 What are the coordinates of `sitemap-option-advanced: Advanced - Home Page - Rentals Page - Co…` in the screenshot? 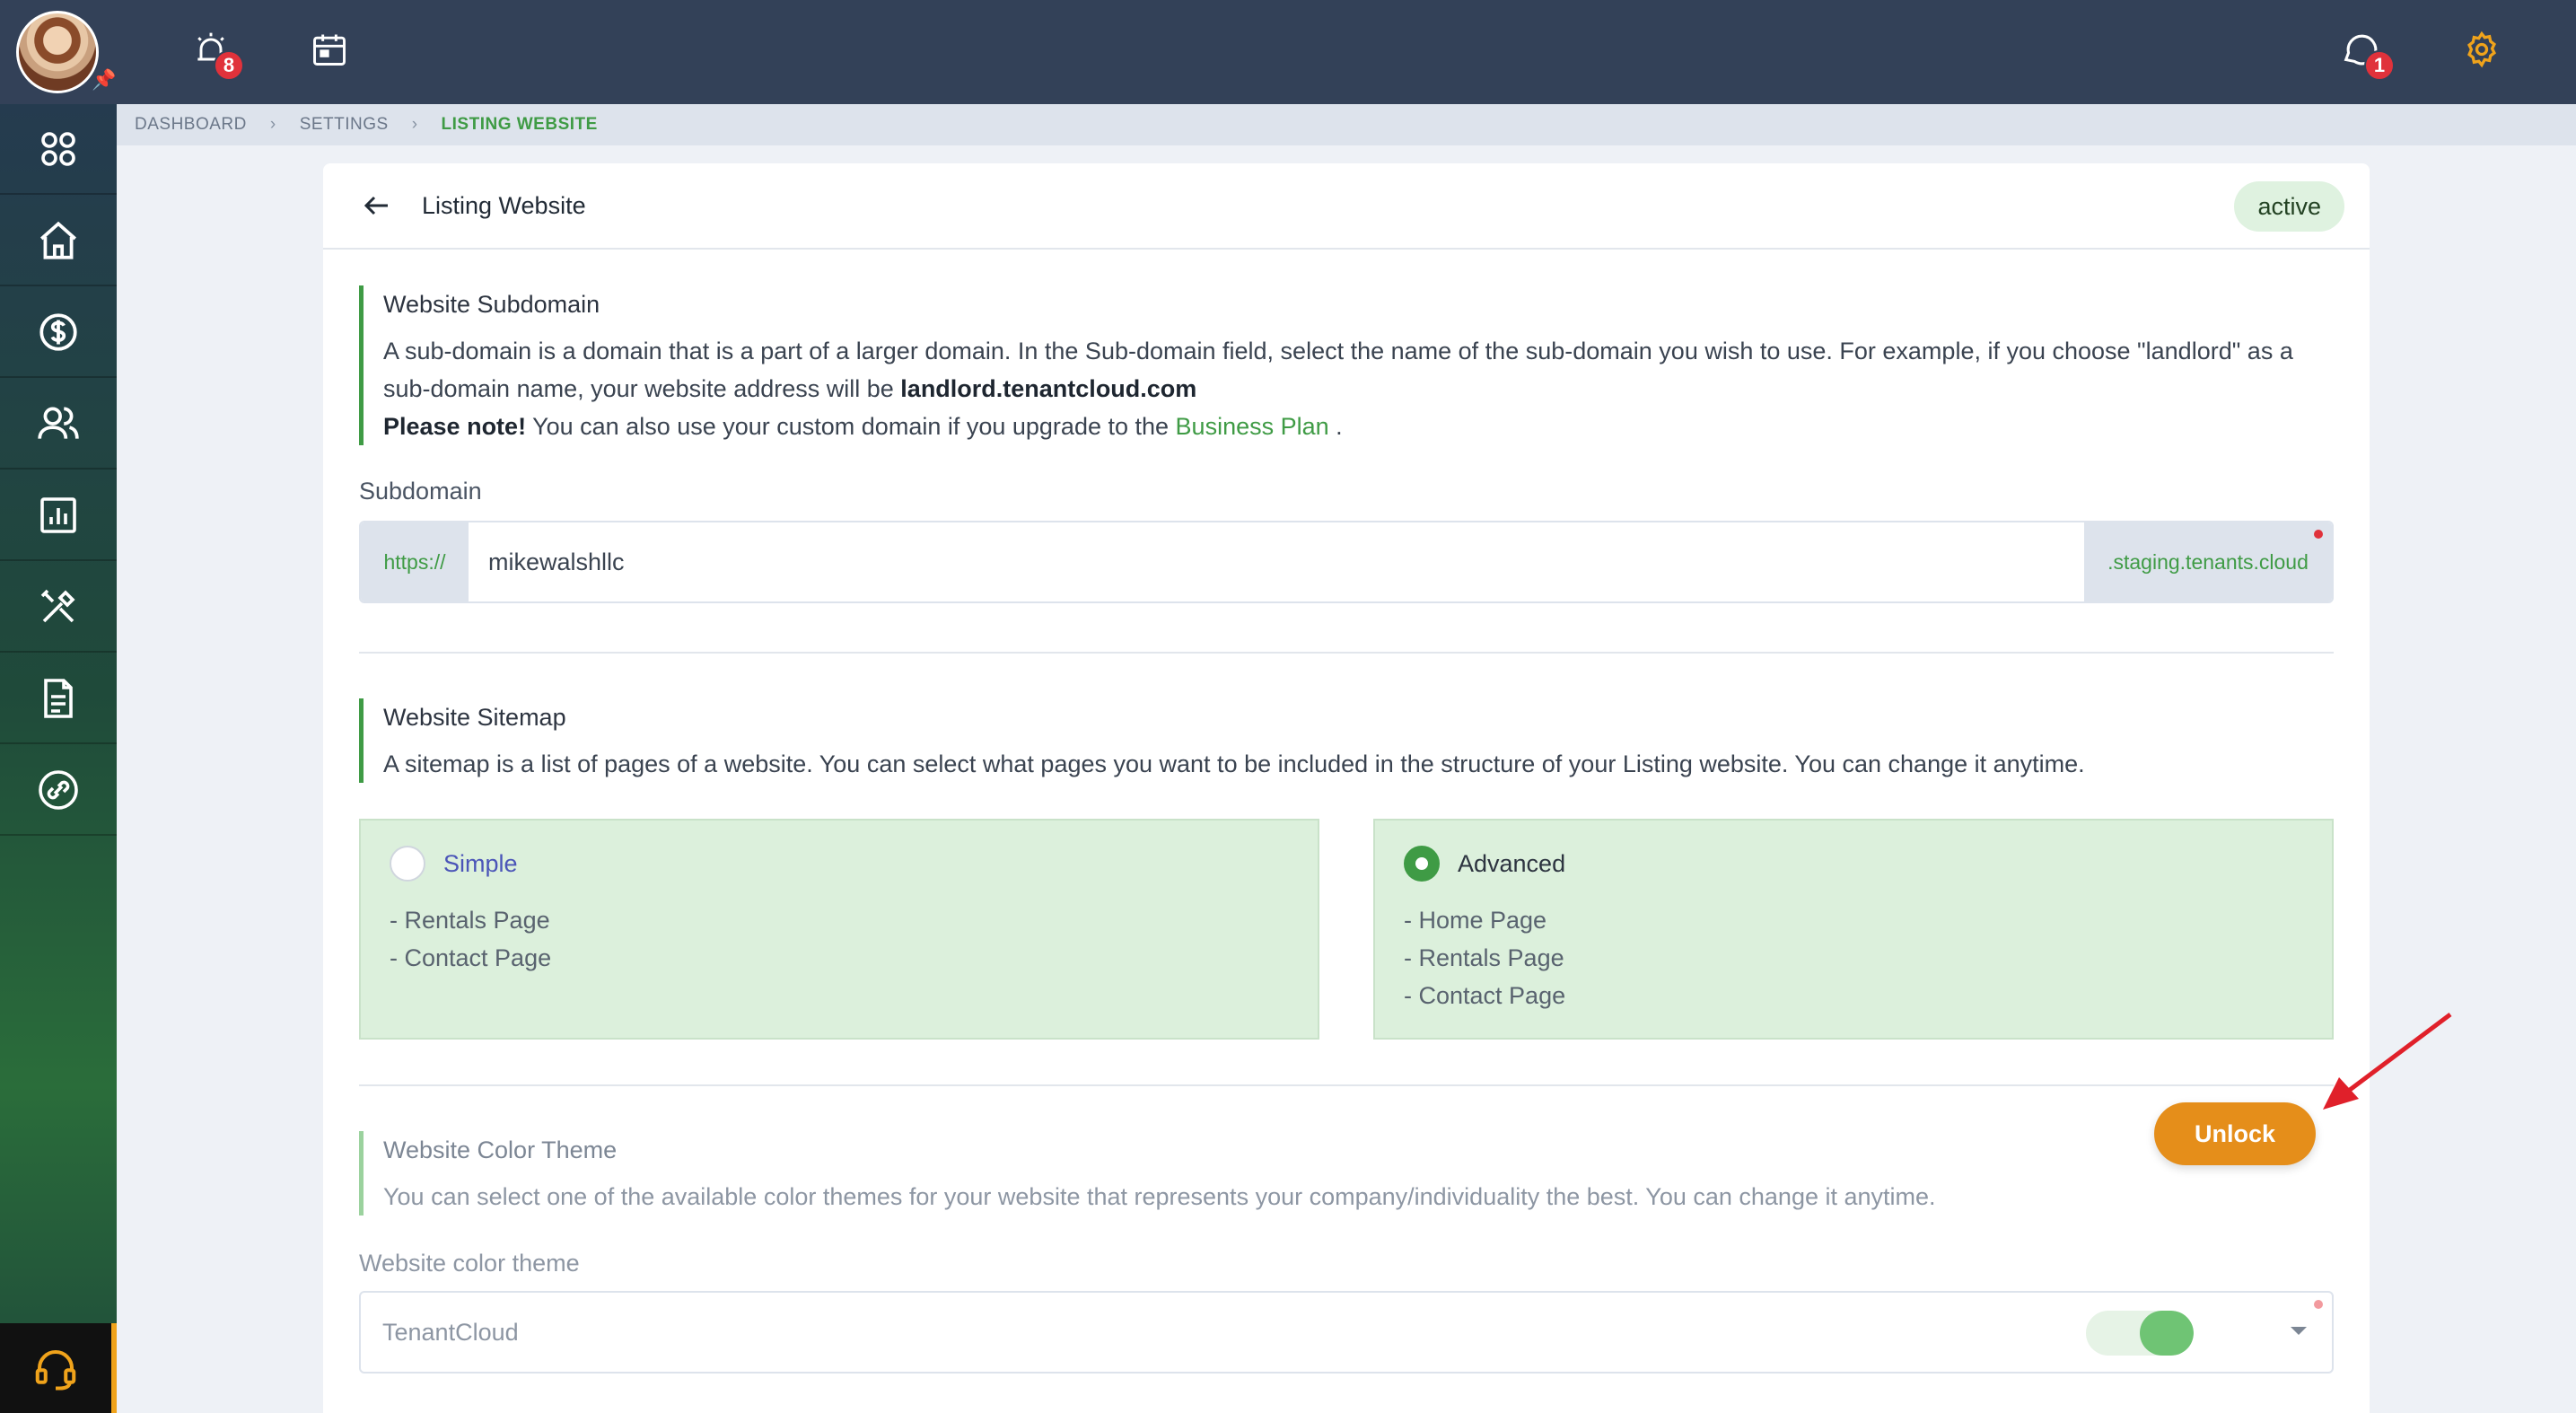 It's located at (1853, 929).